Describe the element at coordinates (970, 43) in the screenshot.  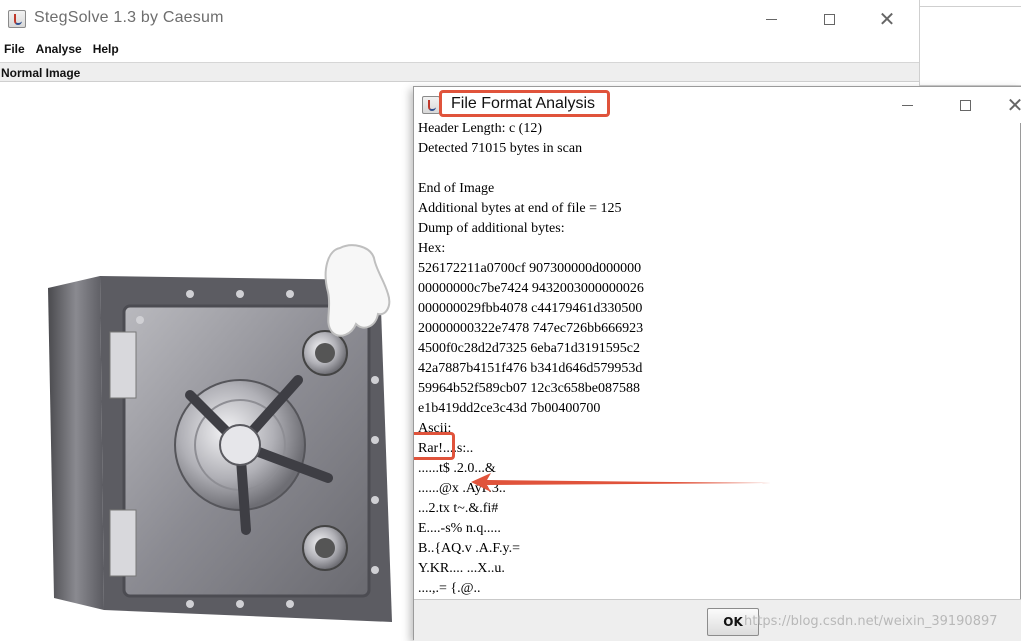
I see `background-window-edge` at that location.